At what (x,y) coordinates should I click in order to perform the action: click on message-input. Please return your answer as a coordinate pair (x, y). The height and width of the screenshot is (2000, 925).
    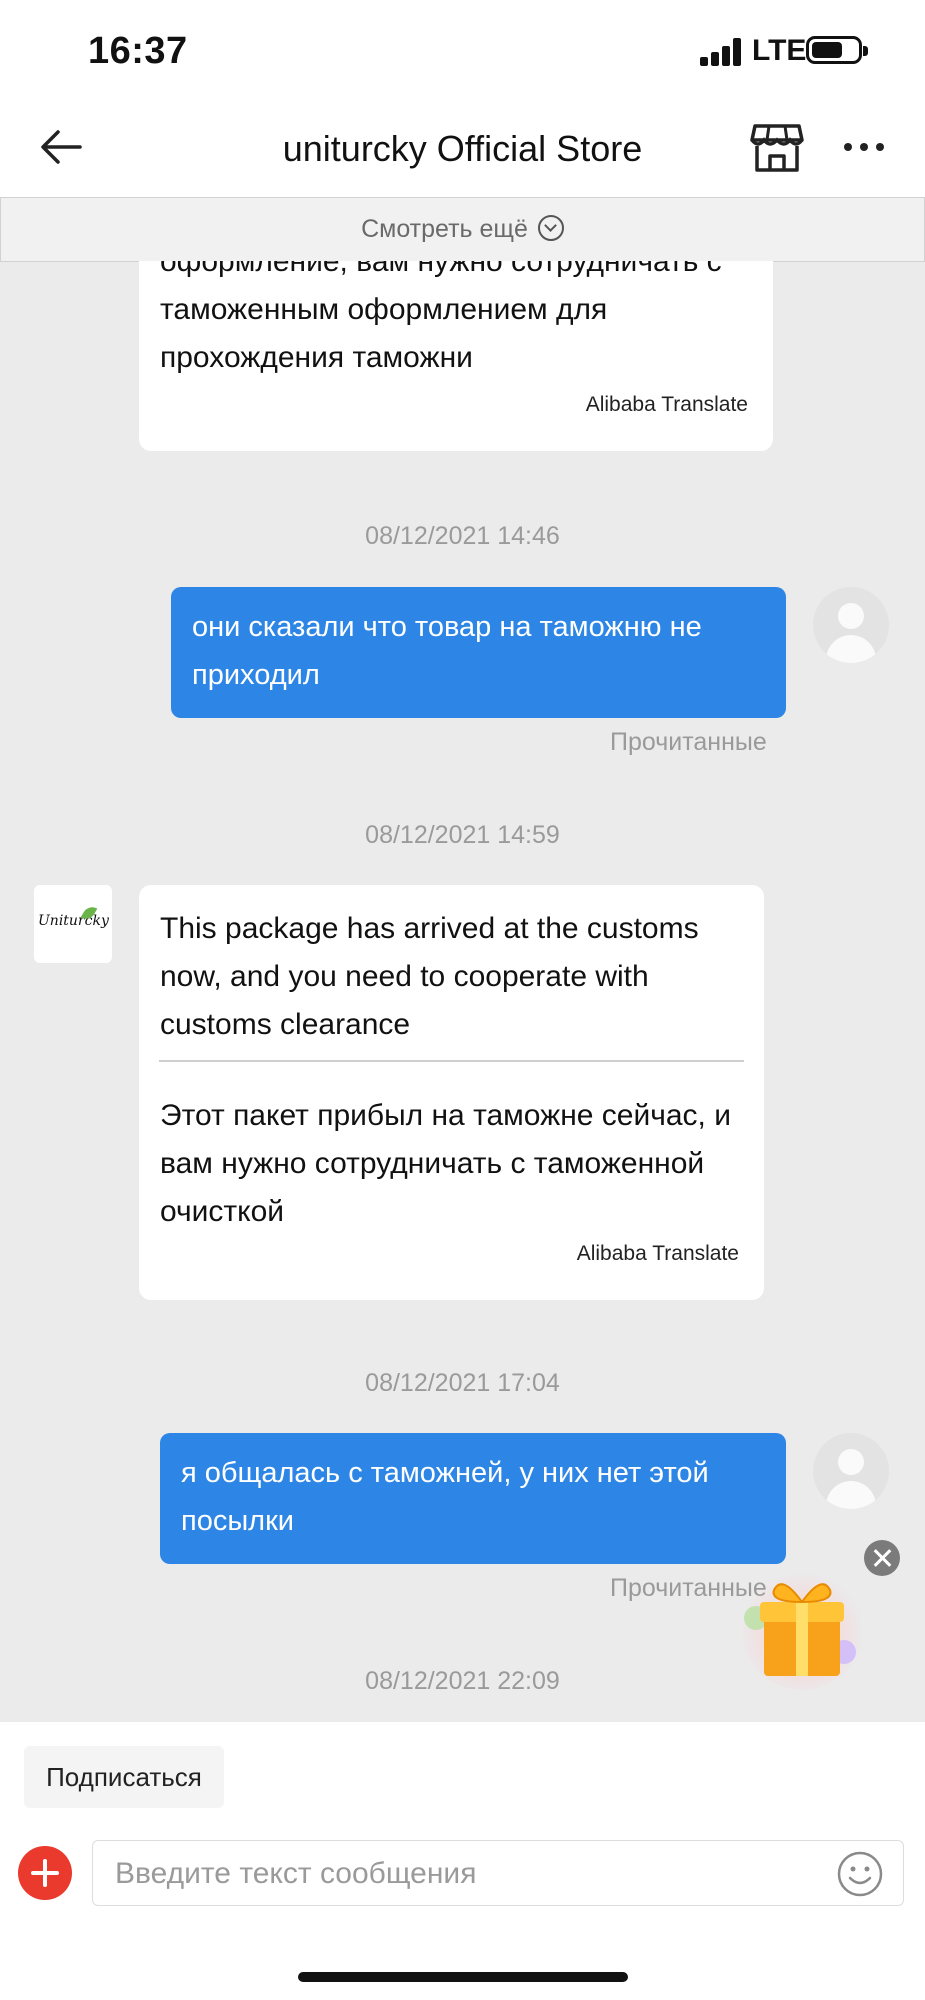
    Looking at the image, I should click on (465, 1874).